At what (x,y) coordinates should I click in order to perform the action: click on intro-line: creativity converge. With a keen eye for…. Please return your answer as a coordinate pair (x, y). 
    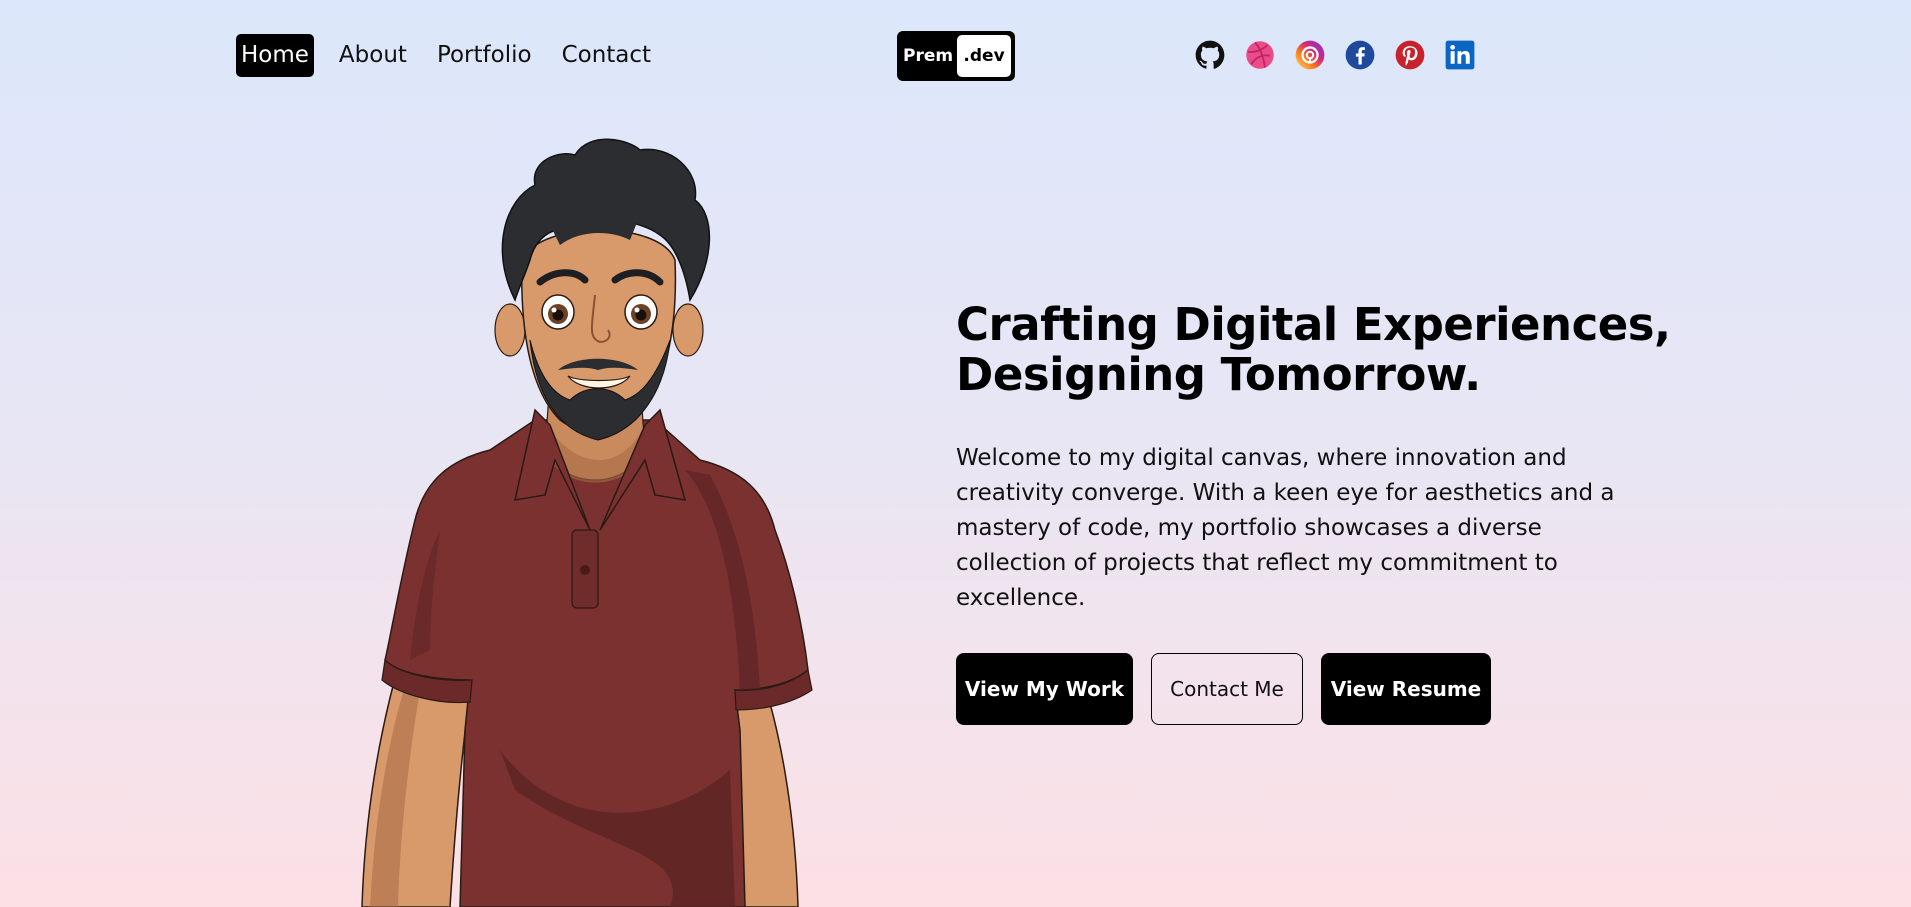
    Looking at the image, I should click on (1285, 493).